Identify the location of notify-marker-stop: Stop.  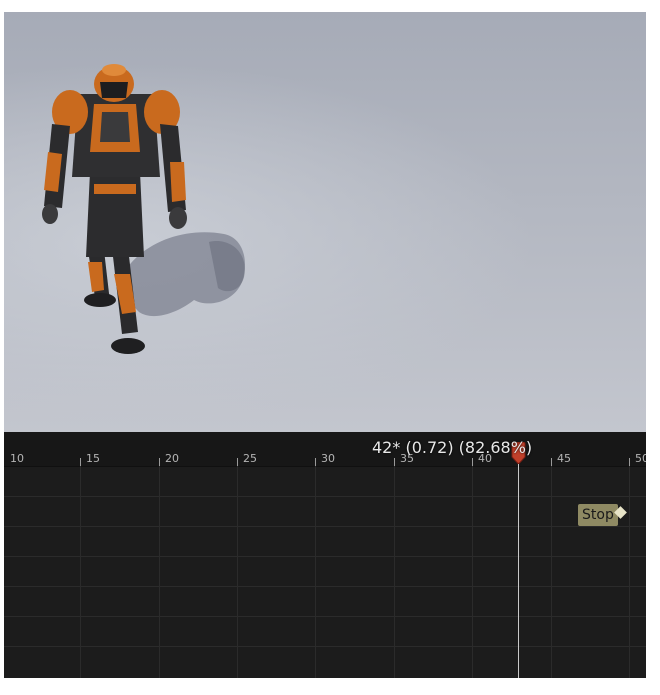
(598, 515).